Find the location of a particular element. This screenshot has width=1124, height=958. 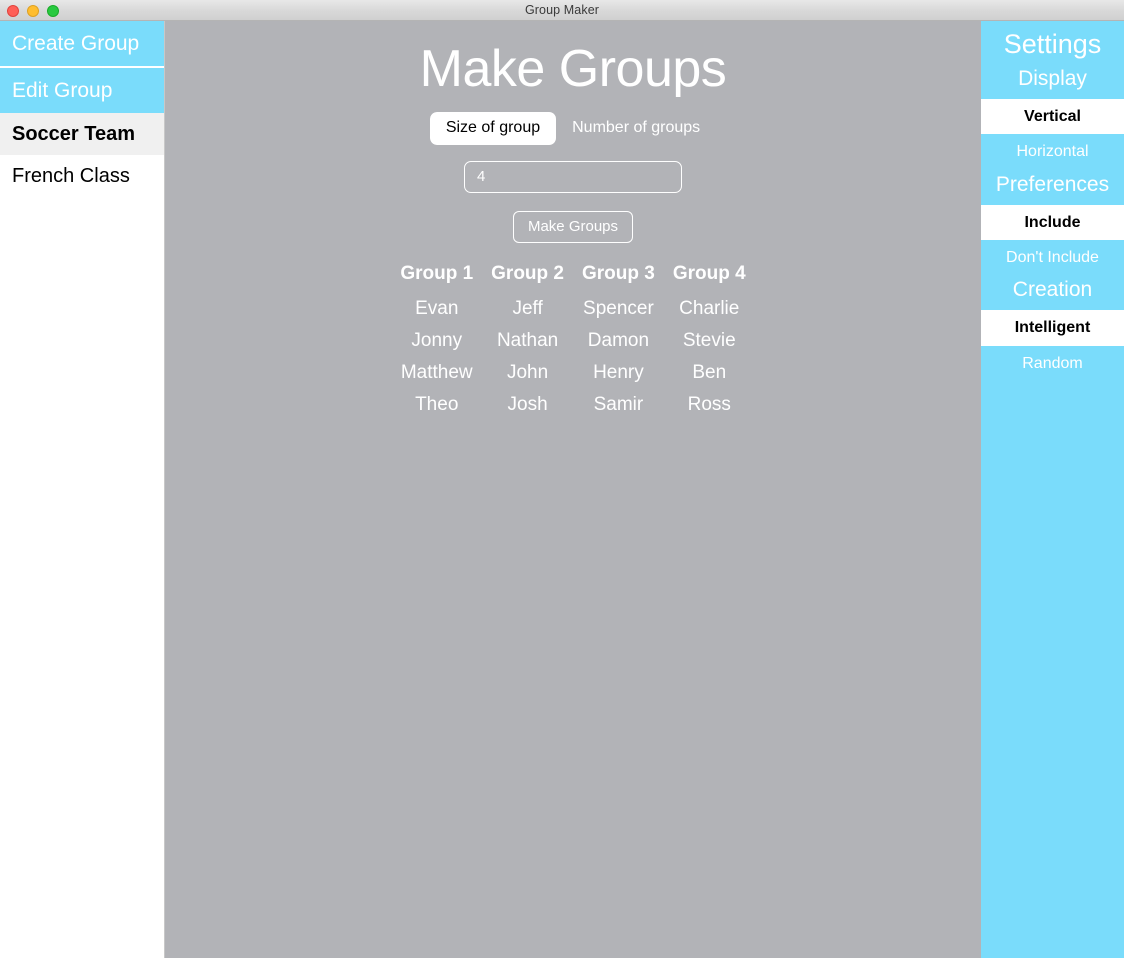

settings-empty-space is located at coordinates (1052, 669).